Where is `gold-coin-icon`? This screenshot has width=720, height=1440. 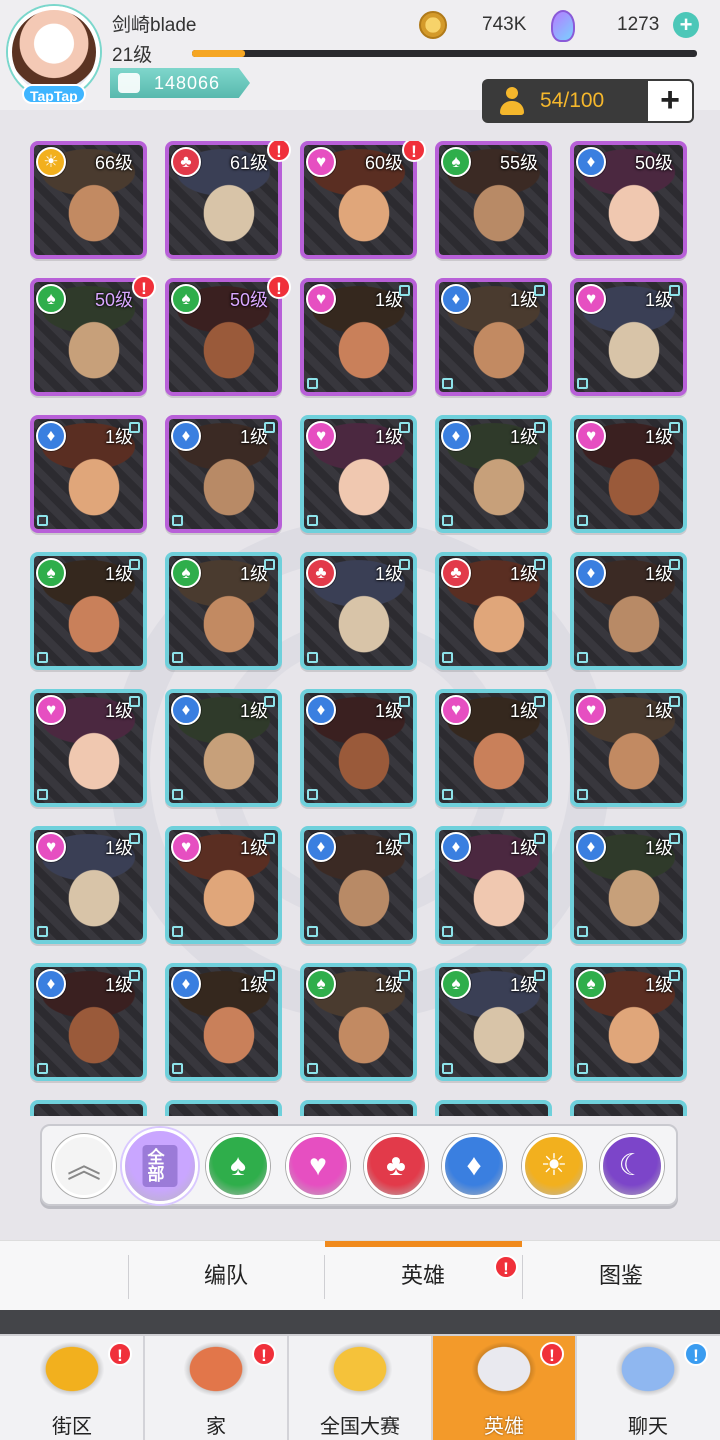 gold-coin-icon is located at coordinates (433, 25).